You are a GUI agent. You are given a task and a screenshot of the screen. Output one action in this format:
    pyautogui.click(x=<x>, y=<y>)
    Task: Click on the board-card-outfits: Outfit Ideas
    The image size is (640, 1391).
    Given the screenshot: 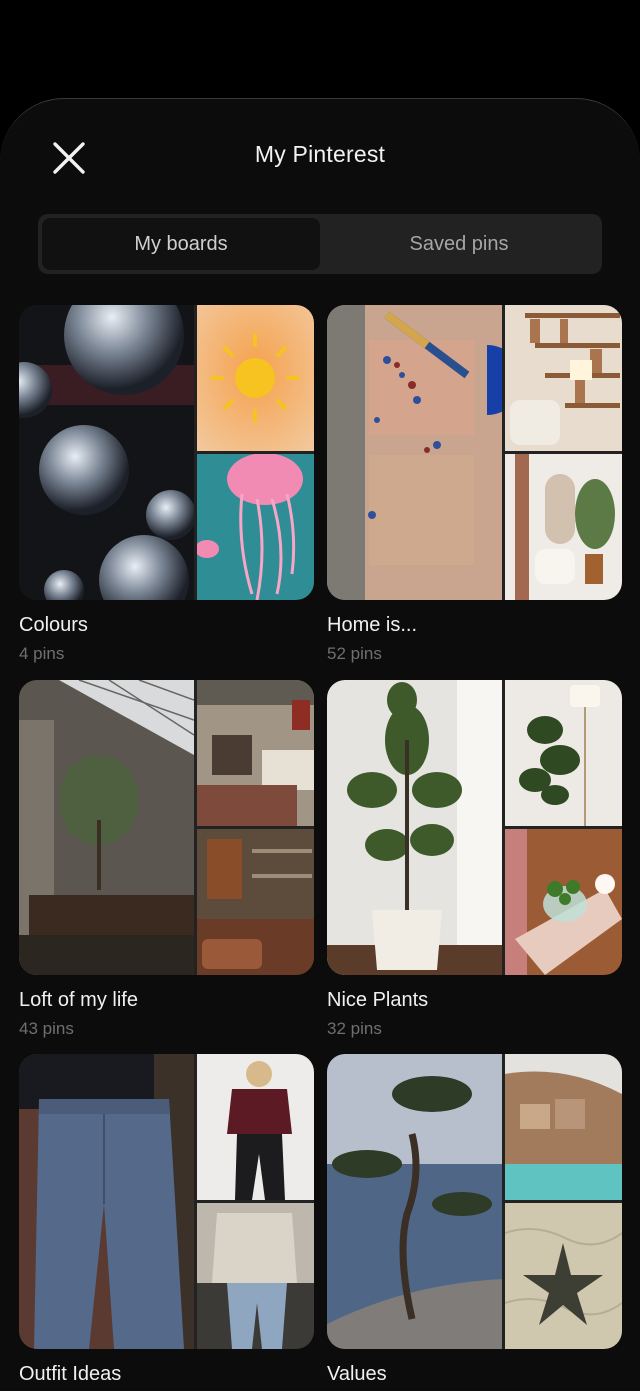 What is the action you would take?
    pyautogui.click(x=166, y=1220)
    